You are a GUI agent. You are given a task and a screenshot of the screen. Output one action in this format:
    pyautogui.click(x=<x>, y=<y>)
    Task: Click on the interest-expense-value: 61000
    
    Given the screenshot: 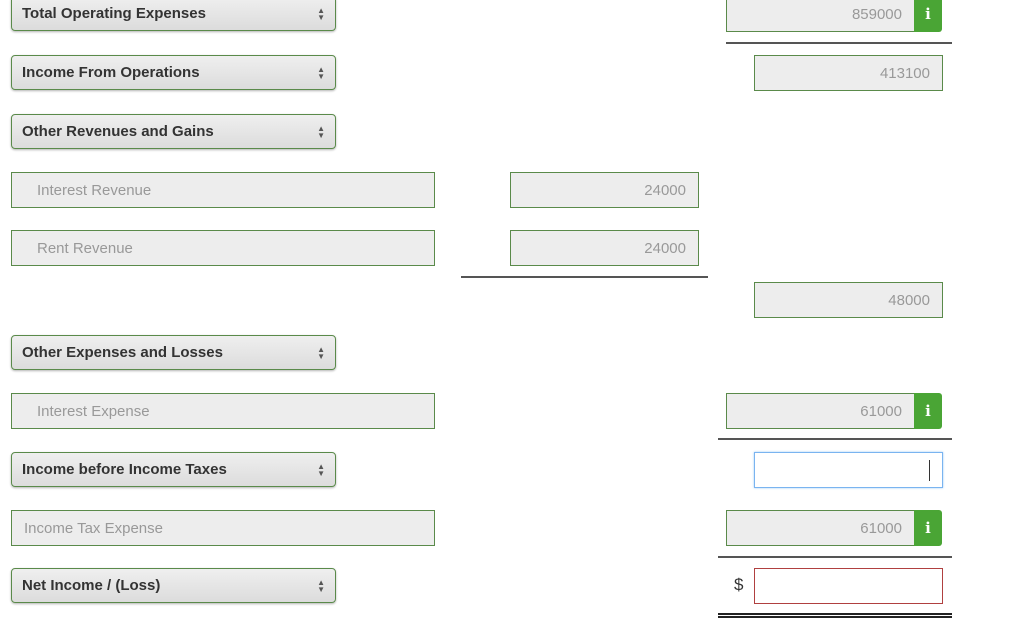 What is the action you would take?
    pyautogui.click(x=820, y=411)
    